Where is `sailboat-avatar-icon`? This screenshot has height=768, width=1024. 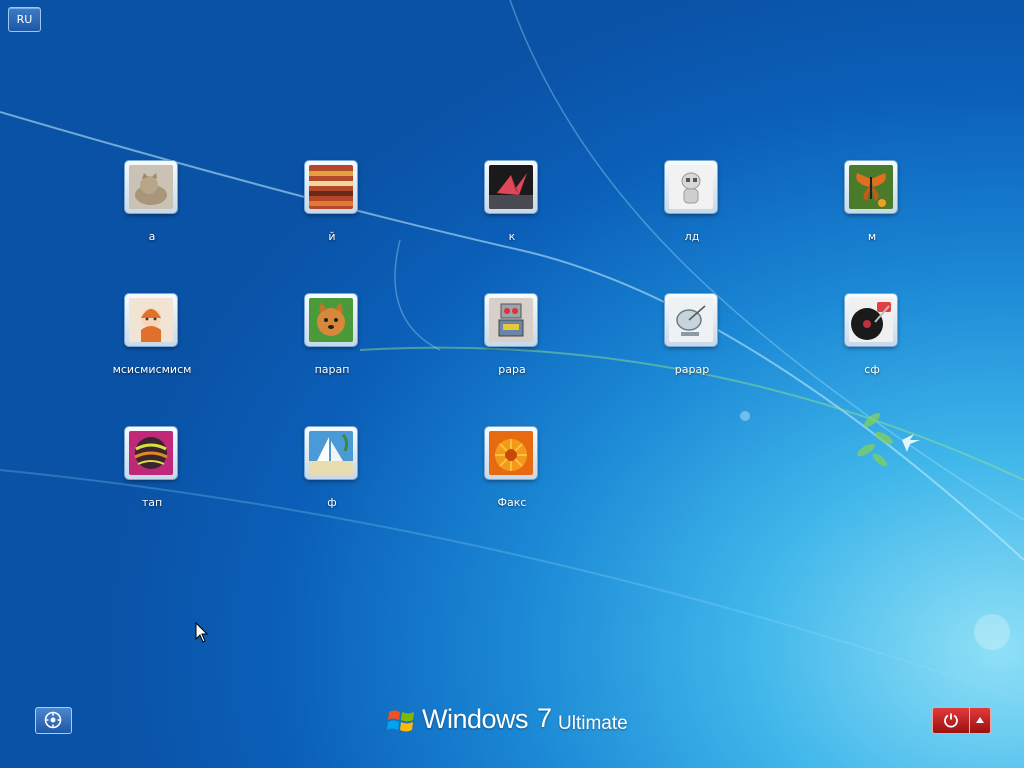 sailboat-avatar-icon is located at coordinates (331, 453).